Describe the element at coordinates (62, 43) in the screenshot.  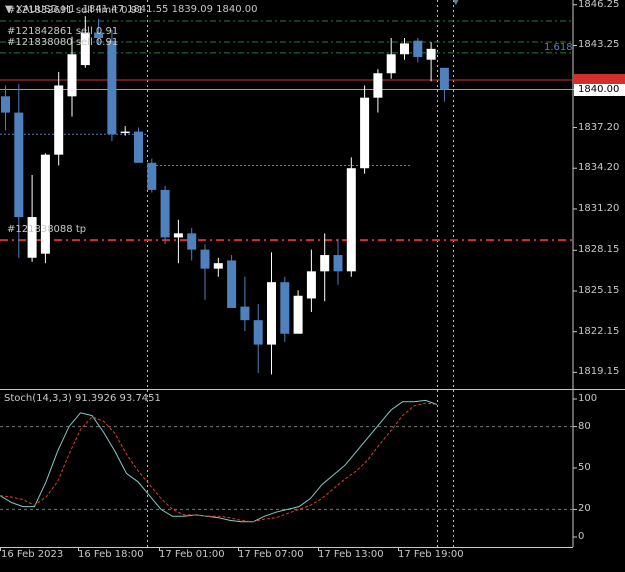
I see `order-label: #121838080 sell 0.91` at that location.